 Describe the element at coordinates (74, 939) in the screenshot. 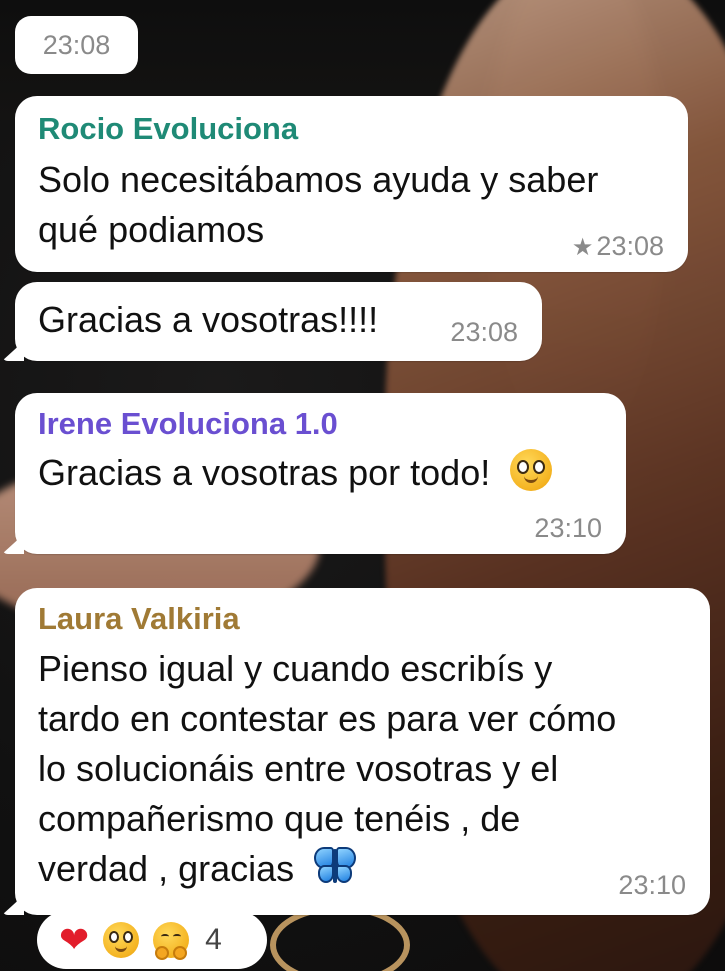

I see `red-heart-icon: ❤` at that location.